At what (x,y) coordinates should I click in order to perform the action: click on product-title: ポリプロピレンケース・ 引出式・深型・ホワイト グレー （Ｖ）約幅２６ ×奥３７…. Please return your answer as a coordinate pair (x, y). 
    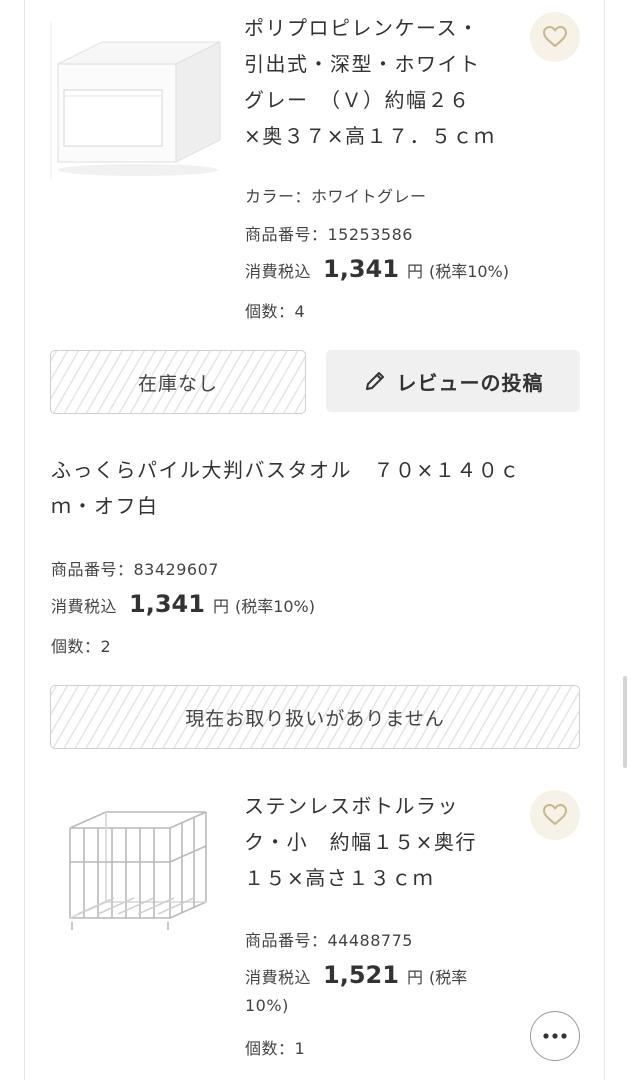
    Looking at the image, I should click on (409, 82).